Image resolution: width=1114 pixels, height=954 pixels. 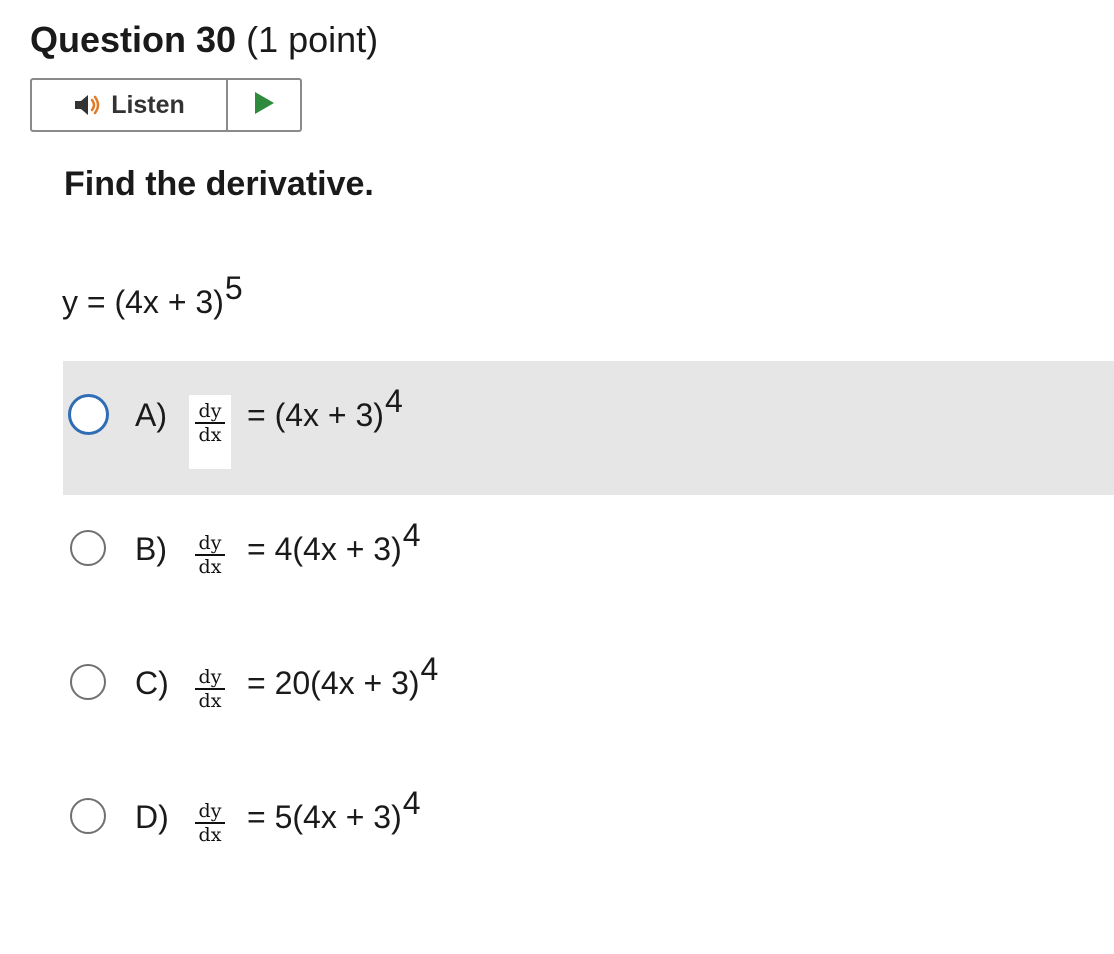 What do you see at coordinates (588, 830) in the screenshot?
I see `answer-option-d: D) dy dx = 5(4x + 3)4` at bounding box center [588, 830].